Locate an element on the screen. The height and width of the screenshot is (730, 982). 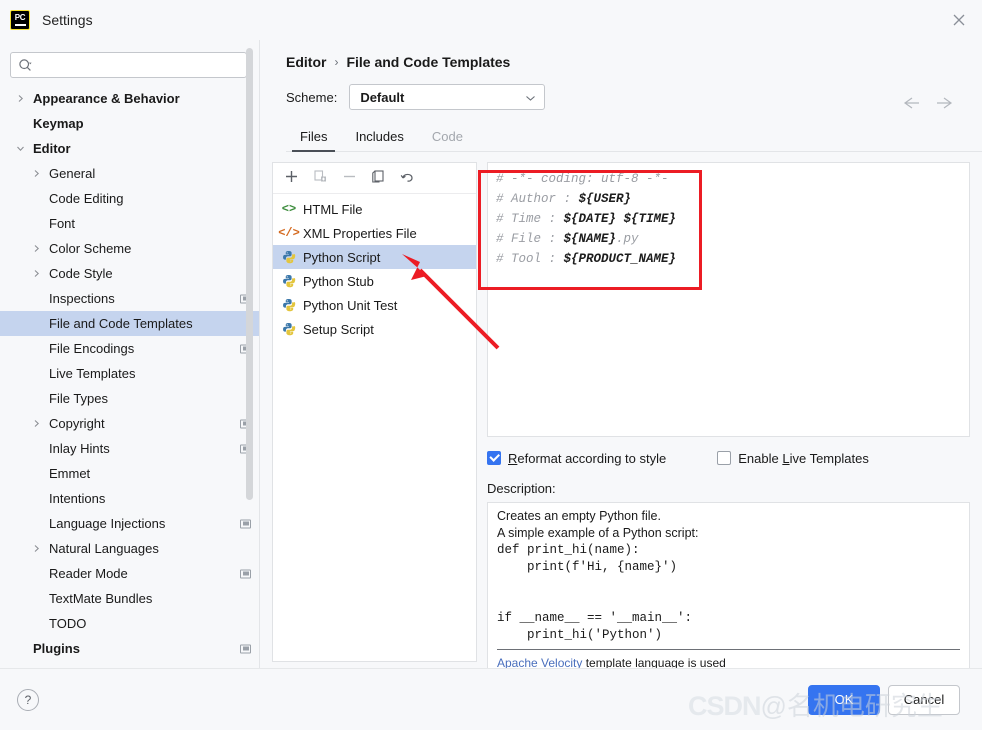
sidebar-item-inspections: Inspections is located at coordinates (129, 298).